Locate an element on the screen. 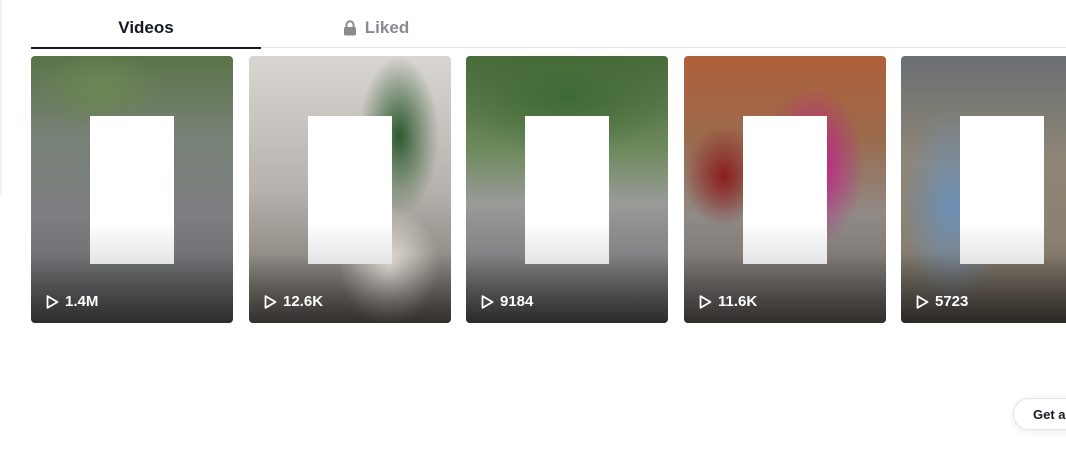 The image size is (1066, 452). view-count: 11.6K is located at coordinates (728, 301).